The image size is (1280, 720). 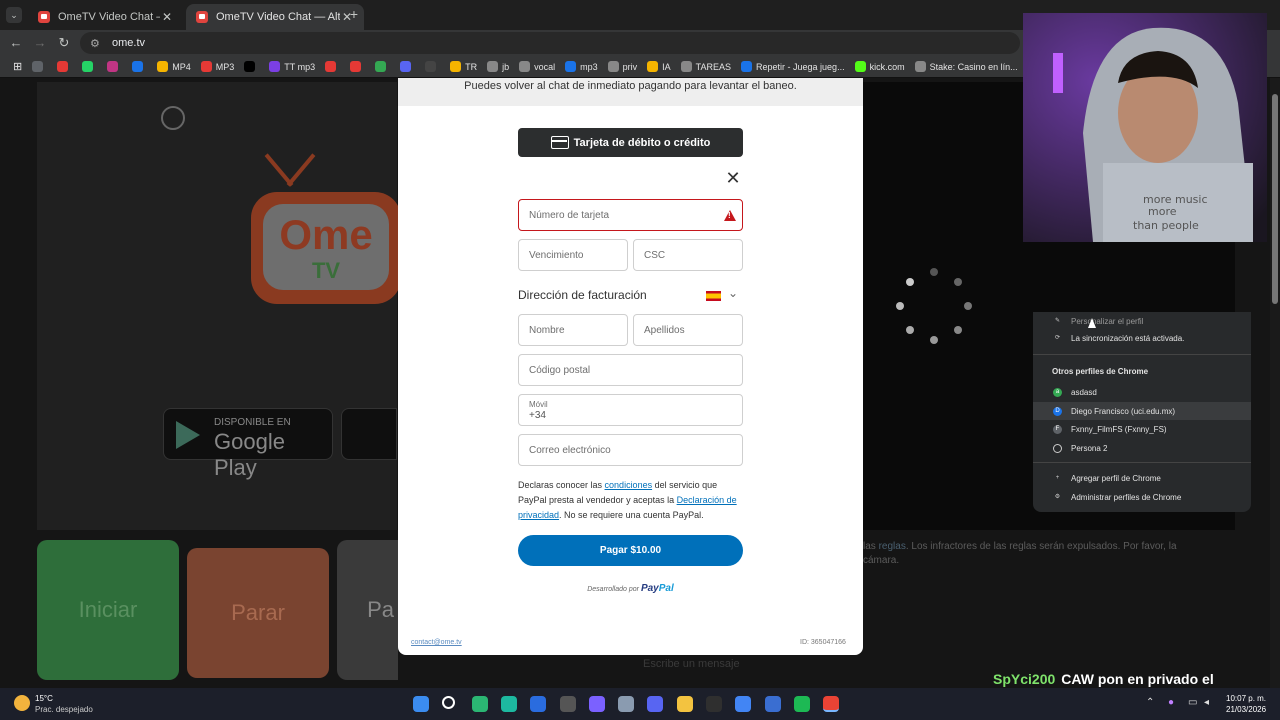 What do you see at coordinates (1142, 392) in the screenshot?
I see `profile-item-asdasd: a asdasd` at bounding box center [1142, 392].